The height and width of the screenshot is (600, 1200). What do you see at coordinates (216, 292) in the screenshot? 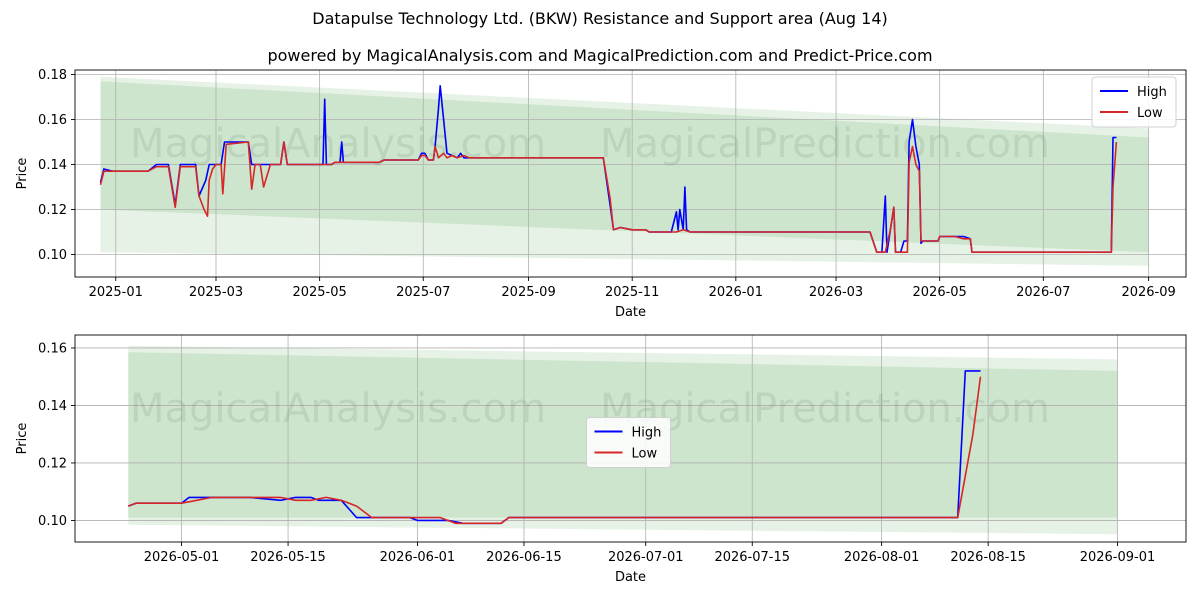
I see `x-tick-label: 2025-03` at bounding box center [216, 292].